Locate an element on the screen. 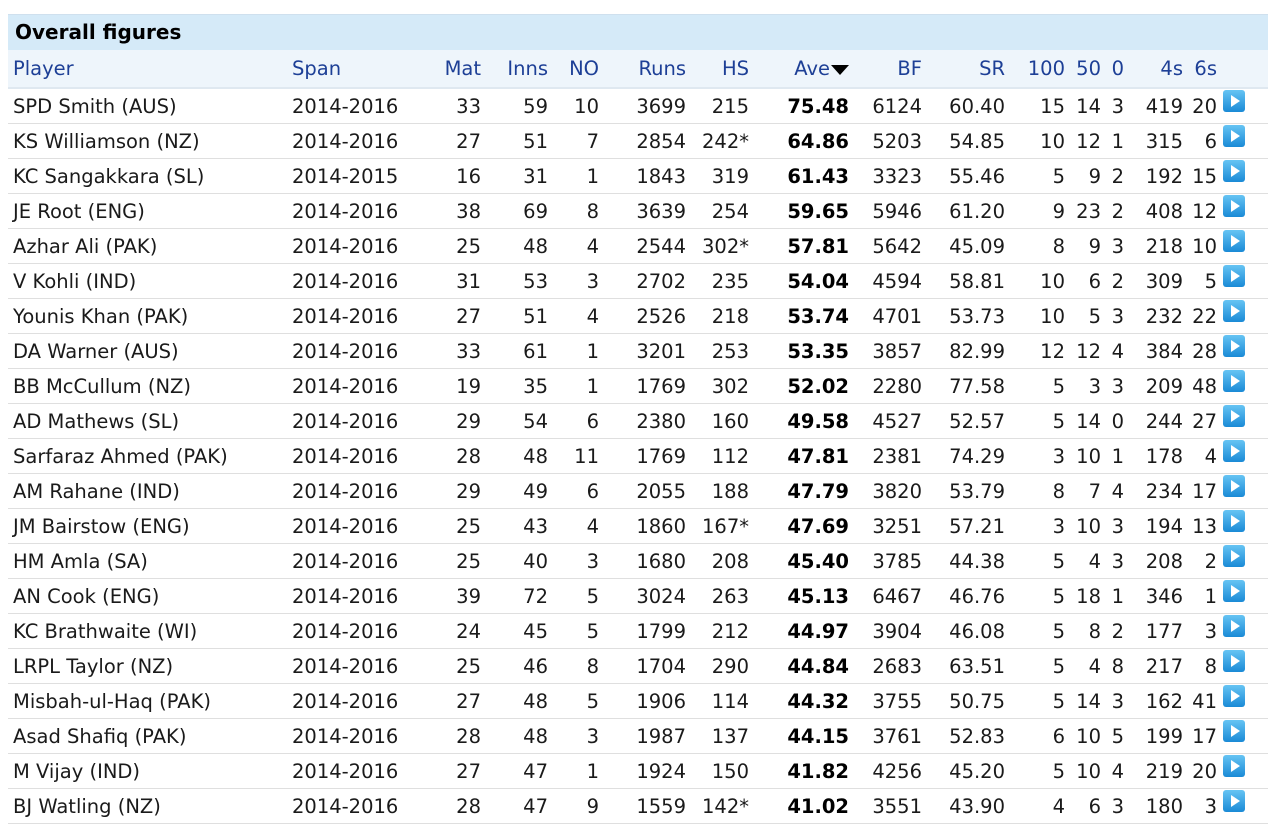 This screenshot has height=832, width=1286. cell-sixes: 17 is located at coordinates (1200, 736).